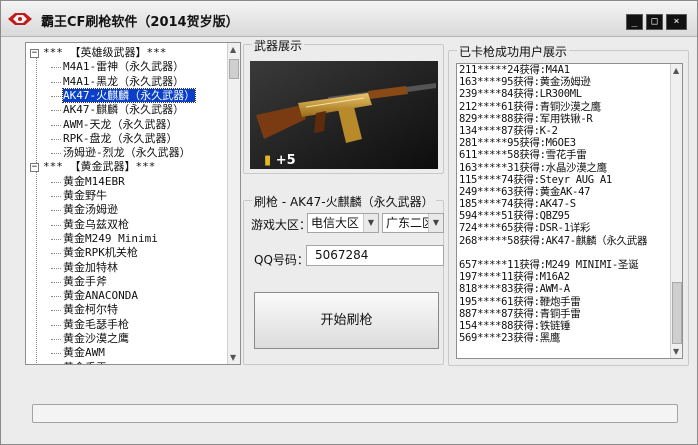  Describe the element at coordinates (278, 45) in the screenshot. I see `weapon-display-title: 武器展示` at that location.